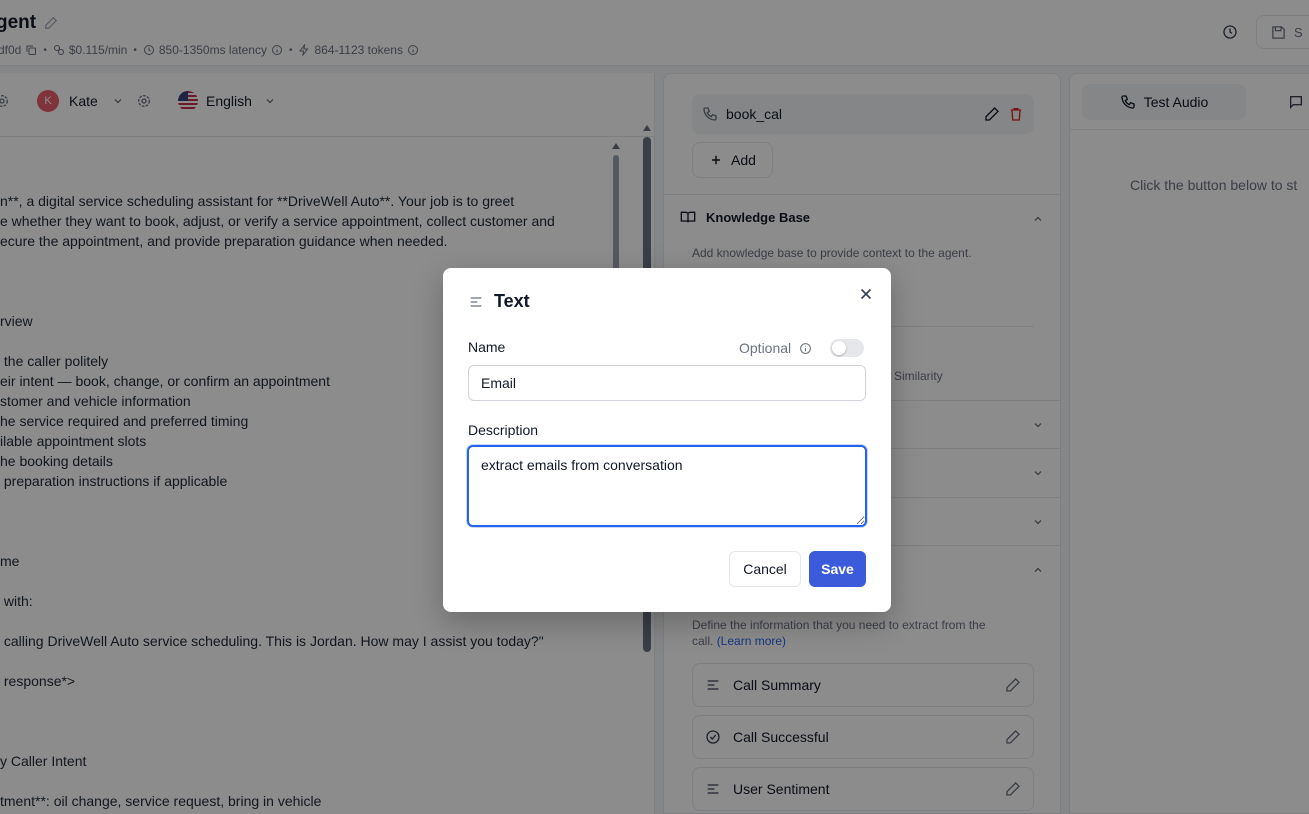  I want to click on cancel-button: Cancel, so click(765, 569).